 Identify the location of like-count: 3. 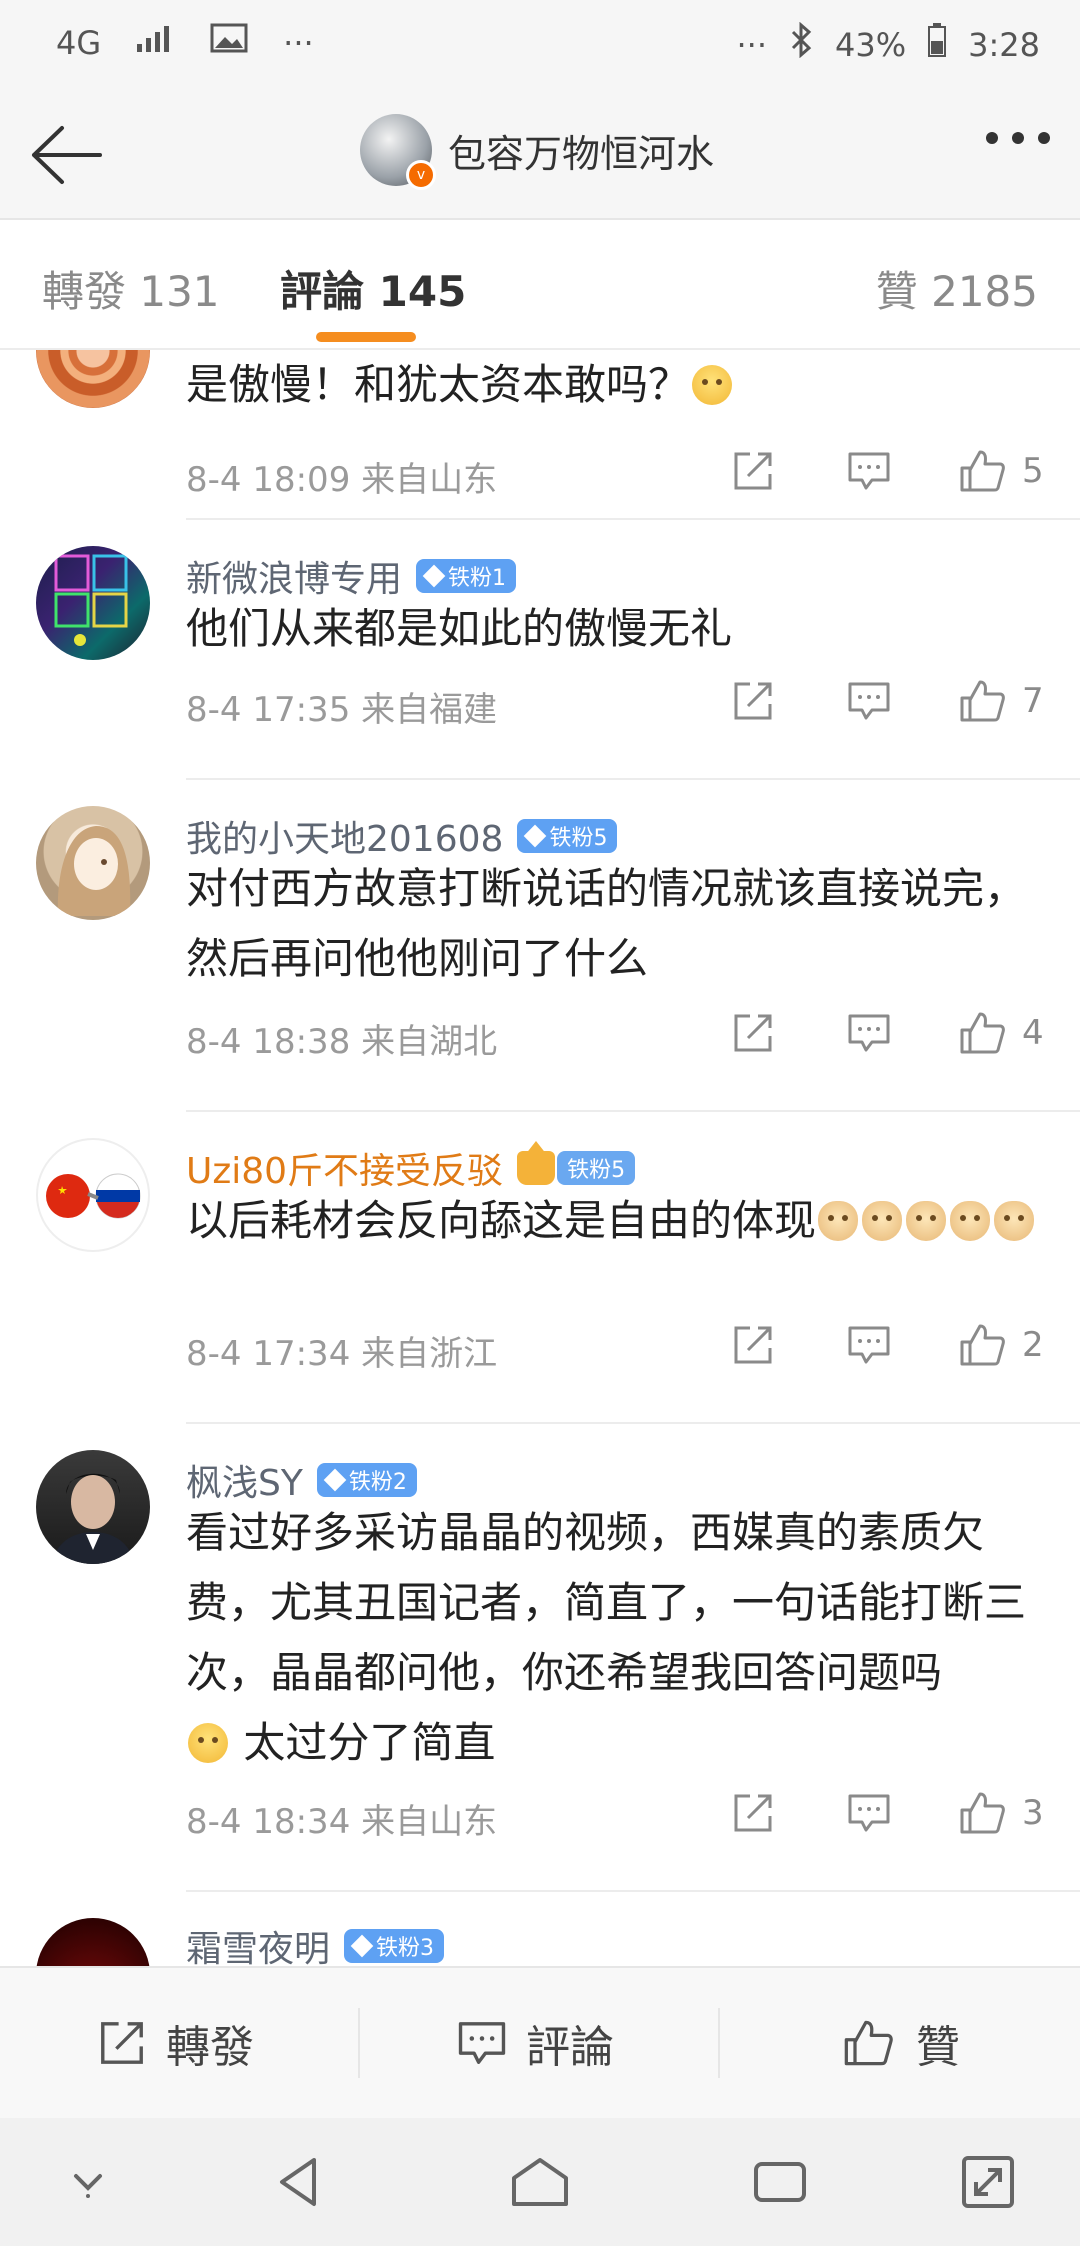
(1033, 1813).